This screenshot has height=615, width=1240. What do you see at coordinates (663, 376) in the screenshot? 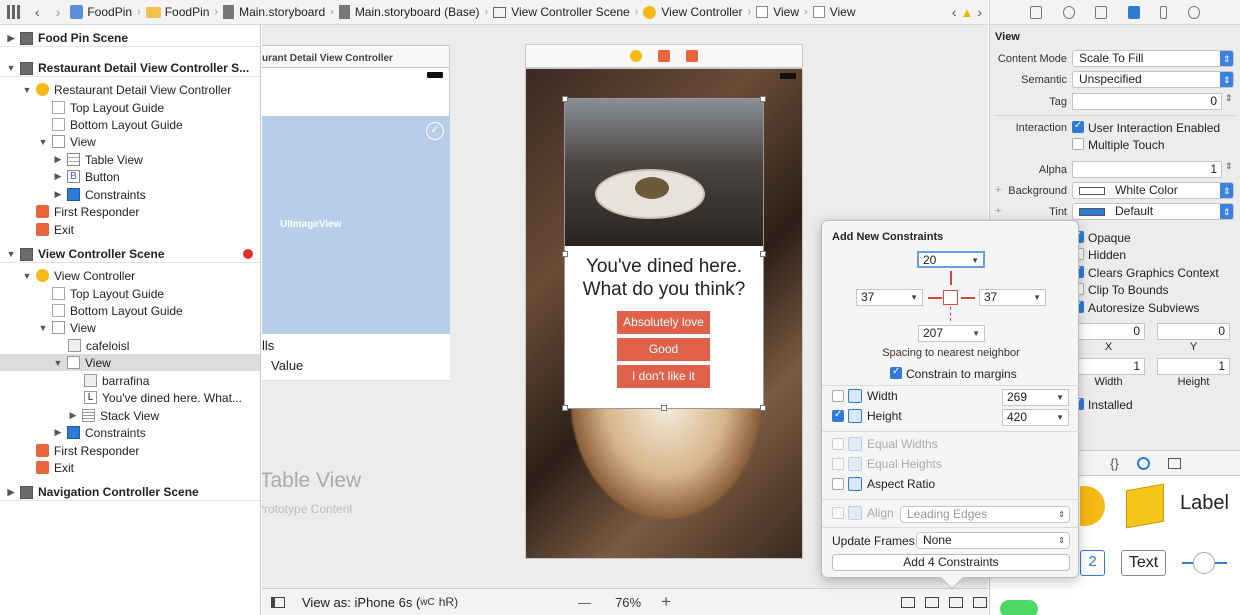
I see `dislike-button: I don't like it` at bounding box center [663, 376].